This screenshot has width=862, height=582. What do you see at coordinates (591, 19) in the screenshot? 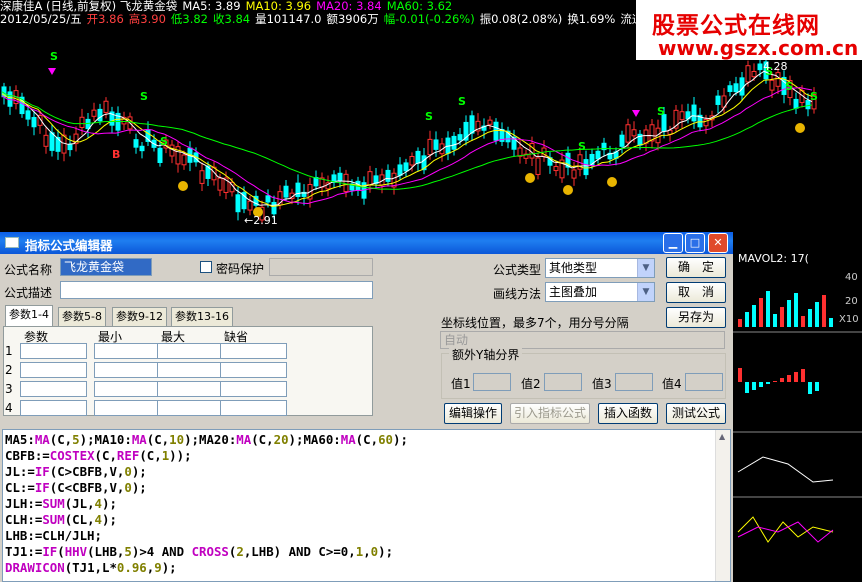
I see `header-field: 换1.69%` at bounding box center [591, 19].